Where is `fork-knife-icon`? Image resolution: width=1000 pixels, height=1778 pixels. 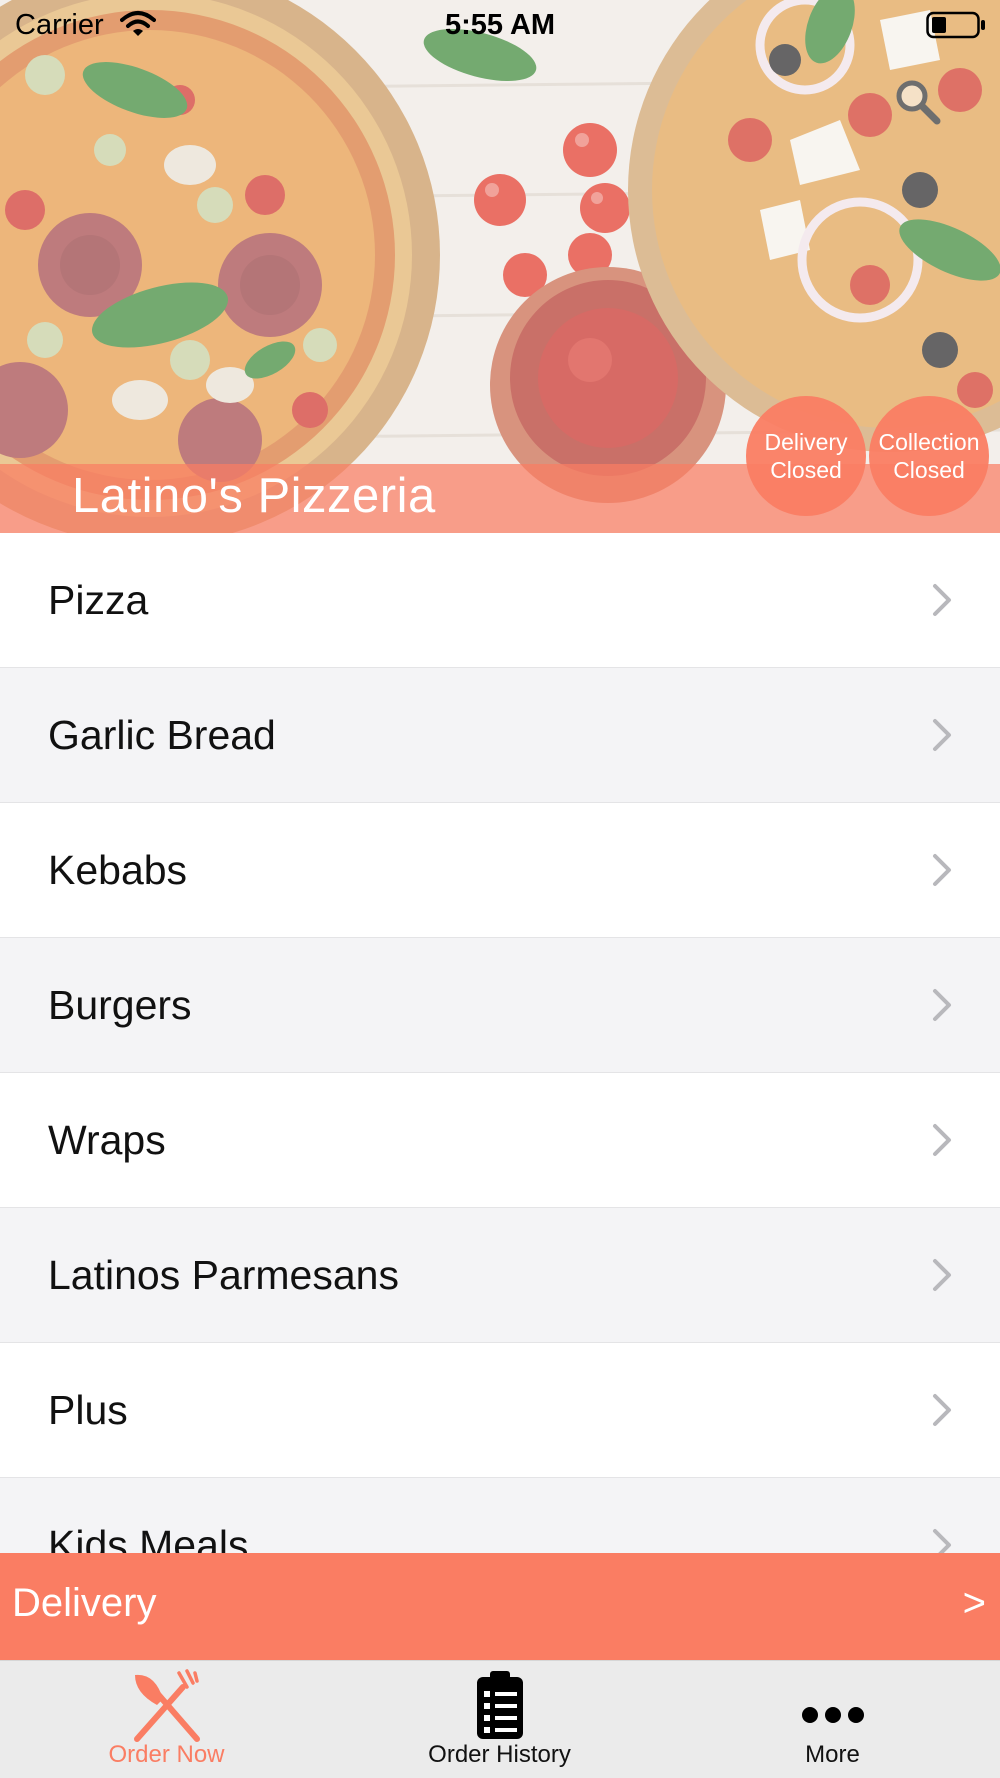 fork-knife-icon is located at coordinates (166, 1705).